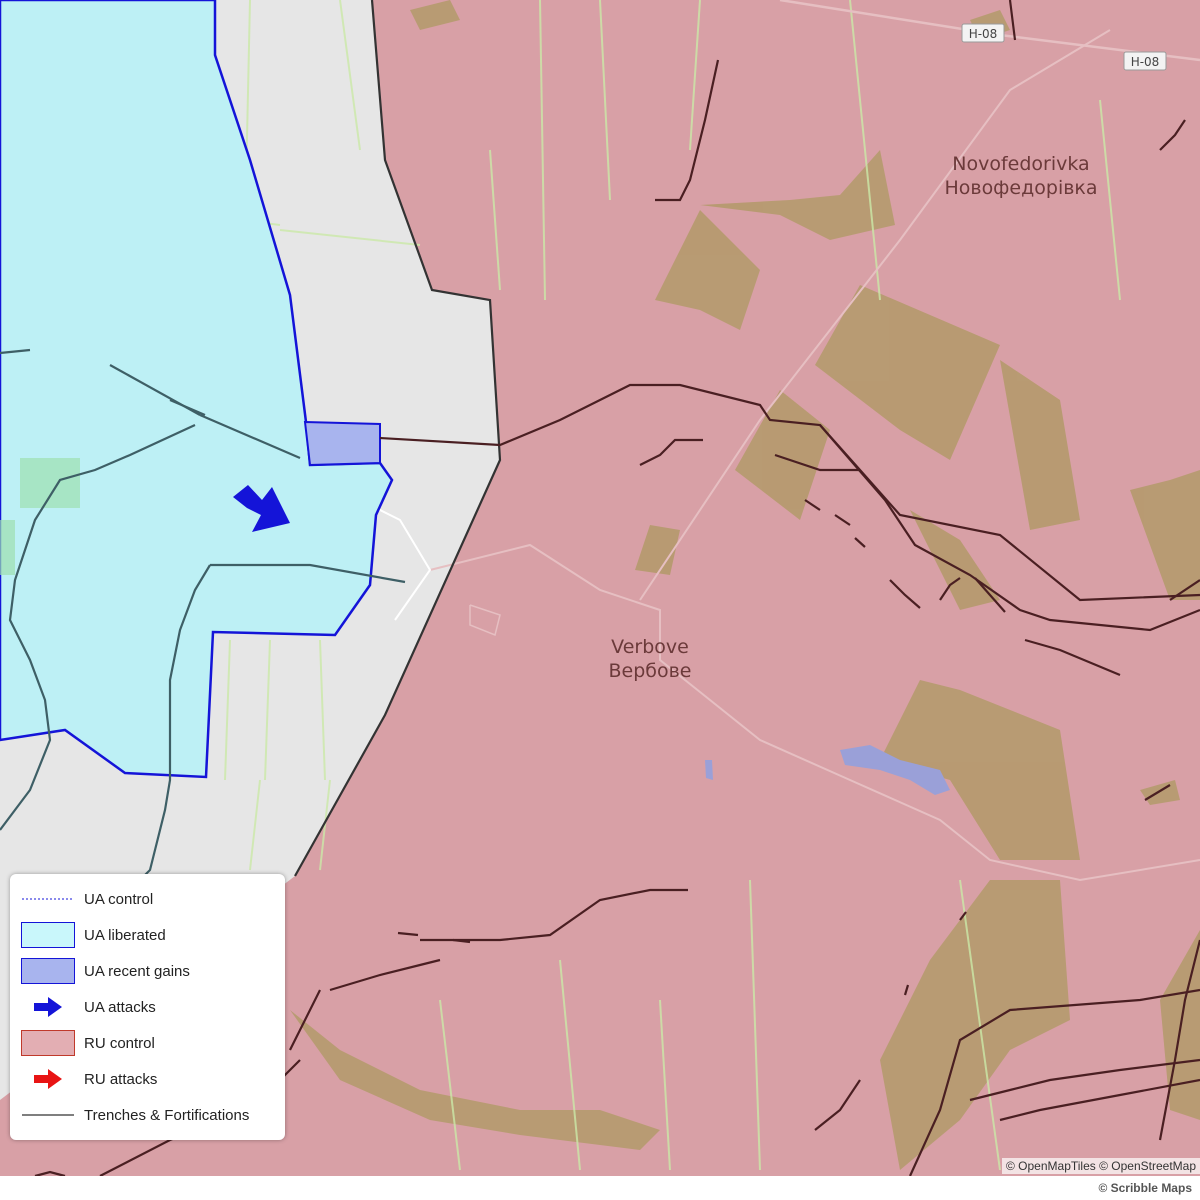  Describe the element at coordinates (119, 1043) in the screenshot. I see `legend-label: RU control` at that location.